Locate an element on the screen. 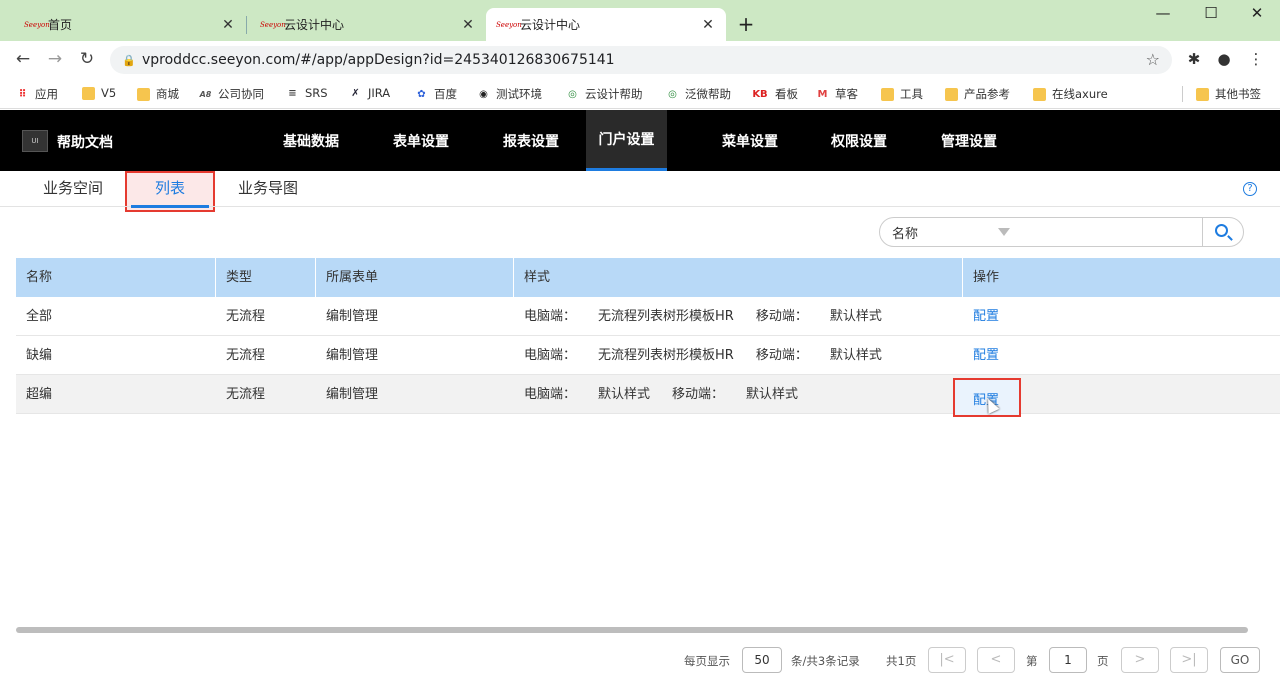  search-input is located at coordinates (1110, 232).